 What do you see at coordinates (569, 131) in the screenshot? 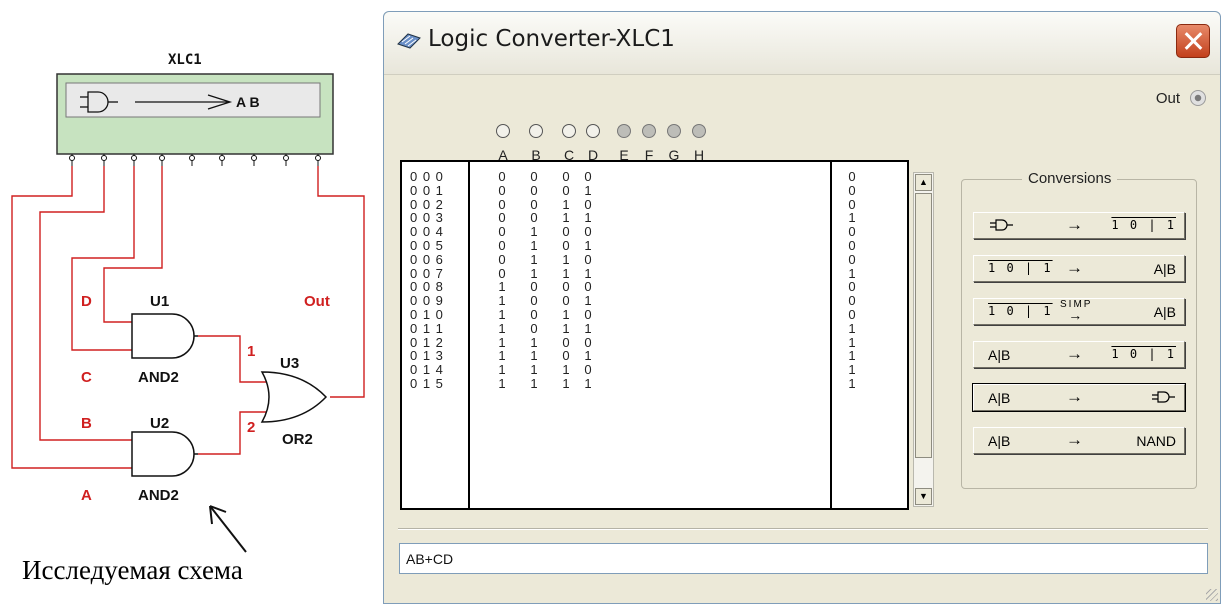
I see `input-toggle-c` at bounding box center [569, 131].